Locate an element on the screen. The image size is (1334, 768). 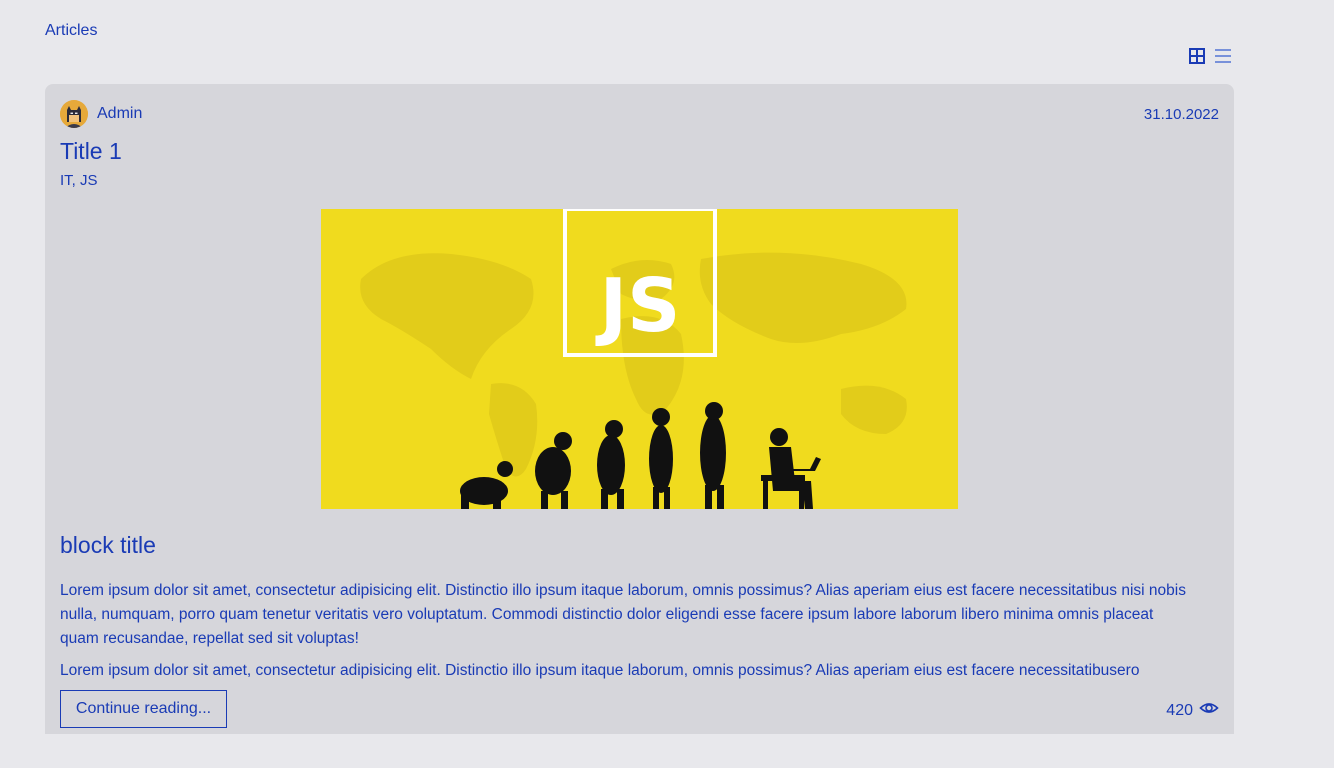
tag-list: IT, JS is located at coordinates (79, 180).